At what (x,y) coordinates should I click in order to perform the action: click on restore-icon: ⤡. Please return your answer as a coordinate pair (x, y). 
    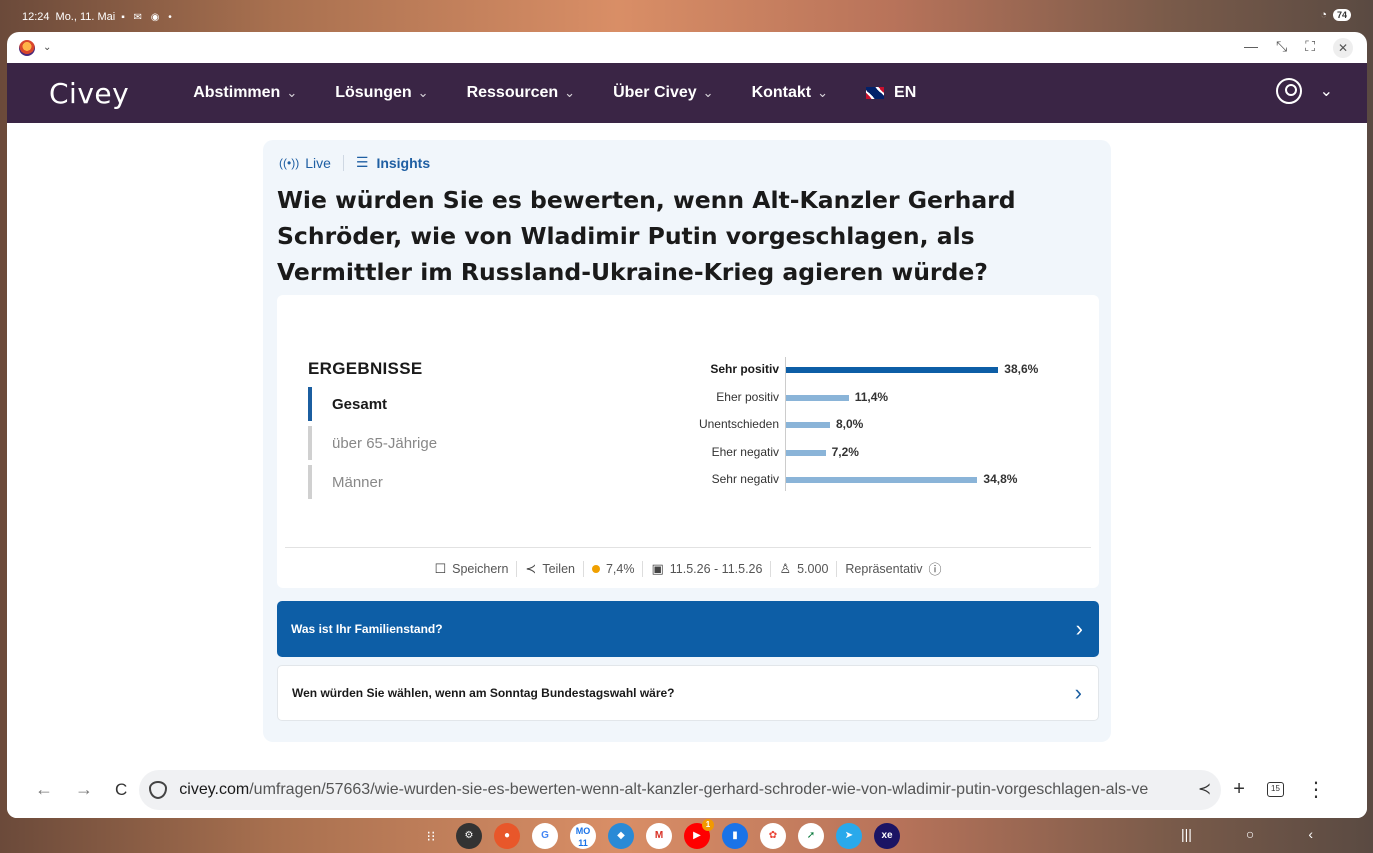
    Looking at the image, I should click on (1281, 48).